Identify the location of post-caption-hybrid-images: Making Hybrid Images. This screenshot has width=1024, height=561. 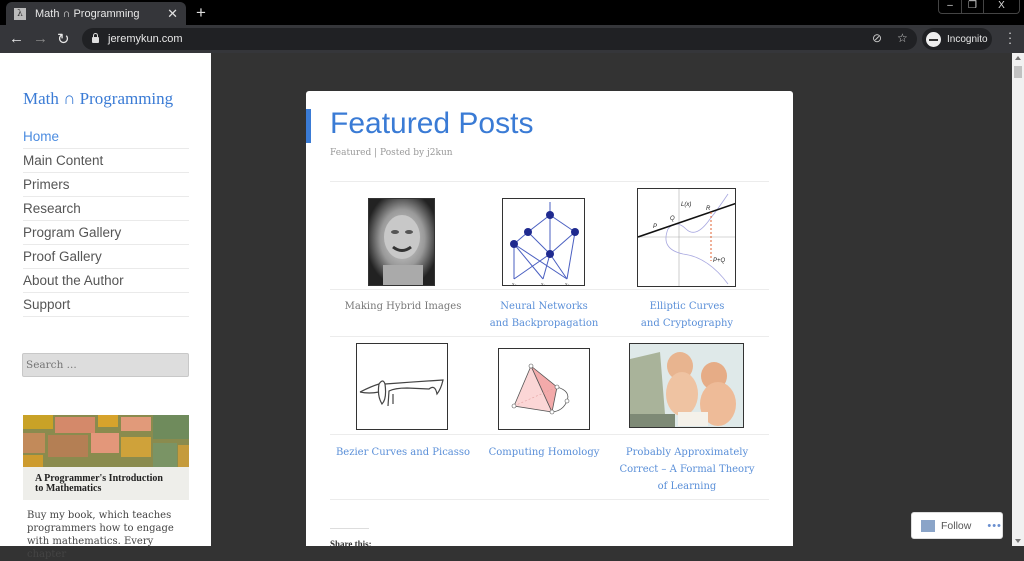
(403, 306).